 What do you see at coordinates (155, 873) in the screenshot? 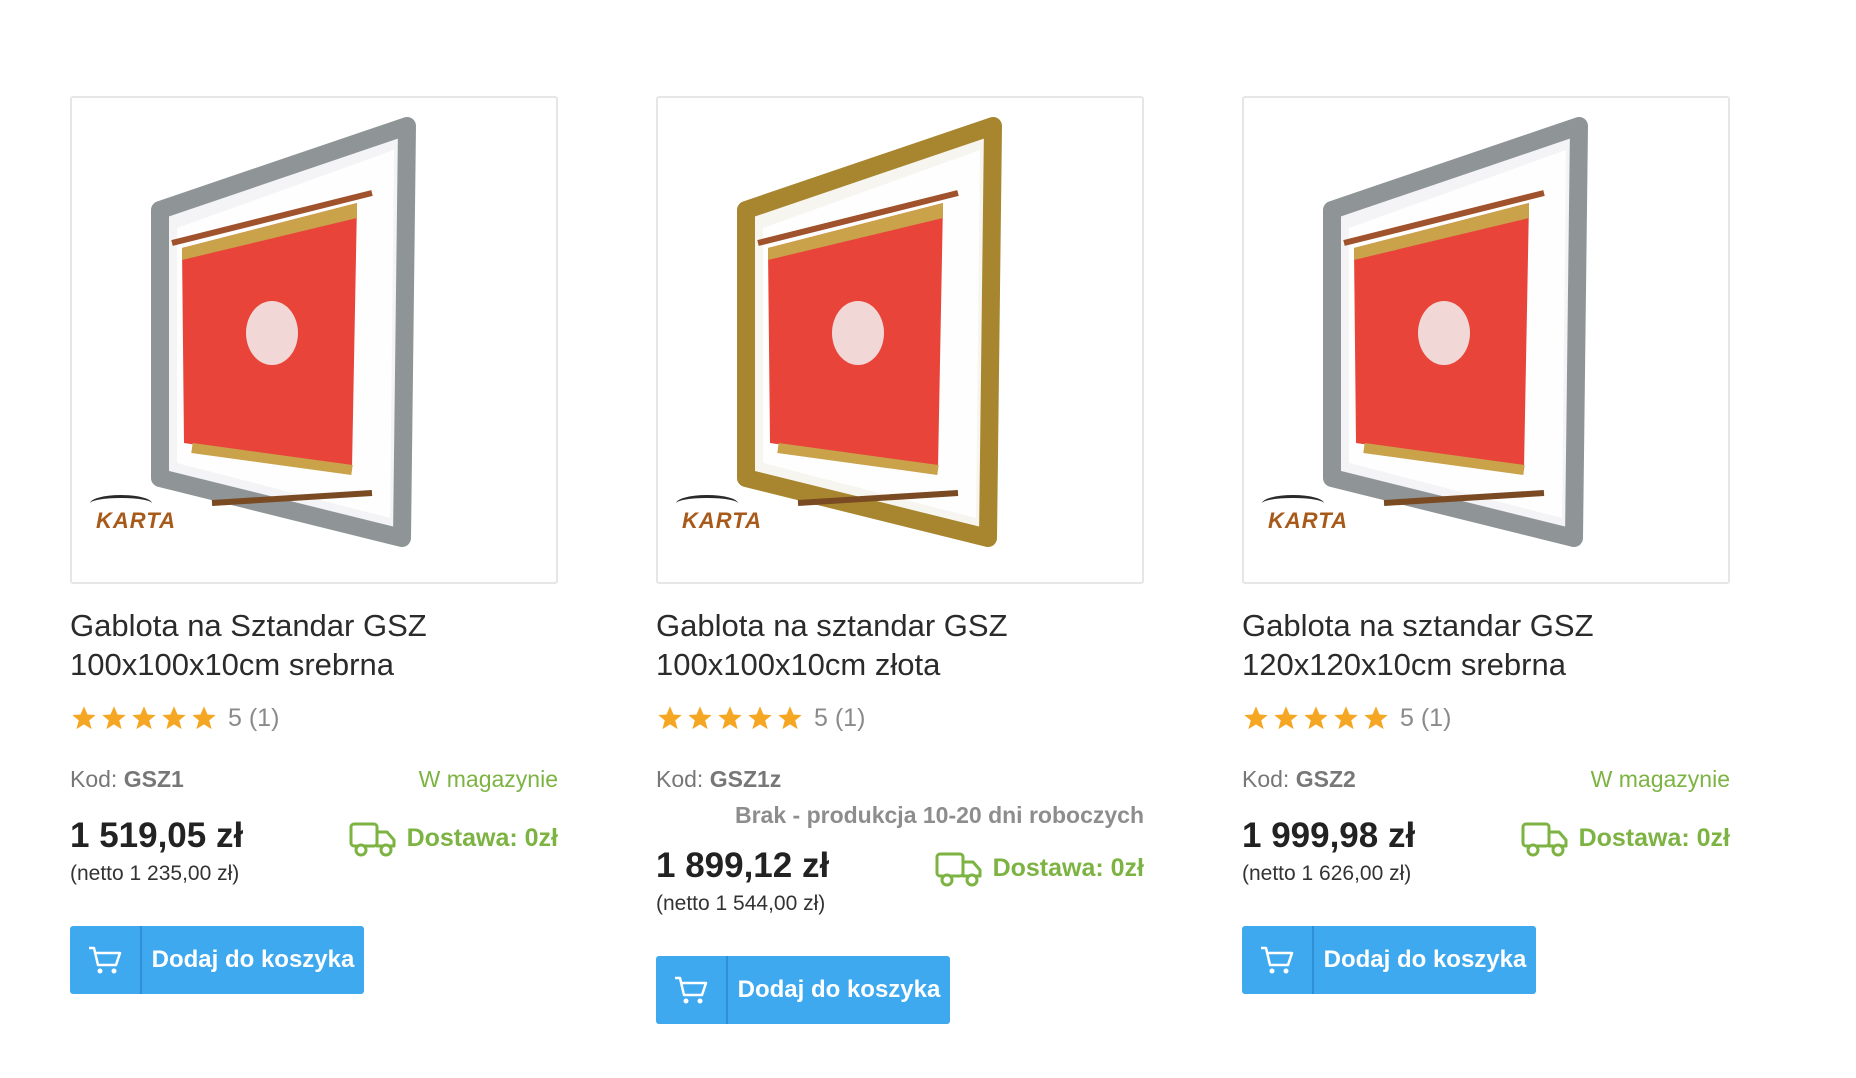
I see `netto-price: (netto 1 235,00 zł)` at bounding box center [155, 873].